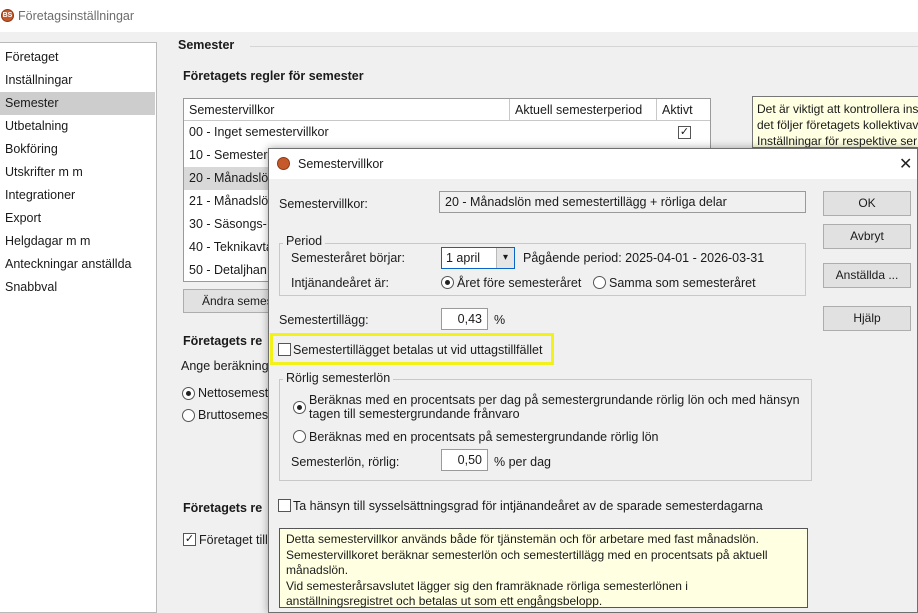 The width and height of the screenshot is (918, 613). What do you see at coordinates (412, 349) in the screenshot?
I see `highlight-frame` at bounding box center [412, 349].